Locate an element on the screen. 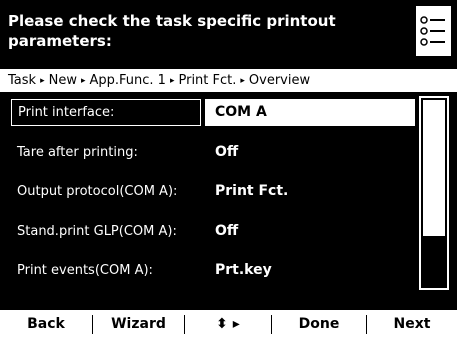 Image resolution: width=457 pixels, height=338 pixels. list-settings-icon is located at coordinates (433, 31).